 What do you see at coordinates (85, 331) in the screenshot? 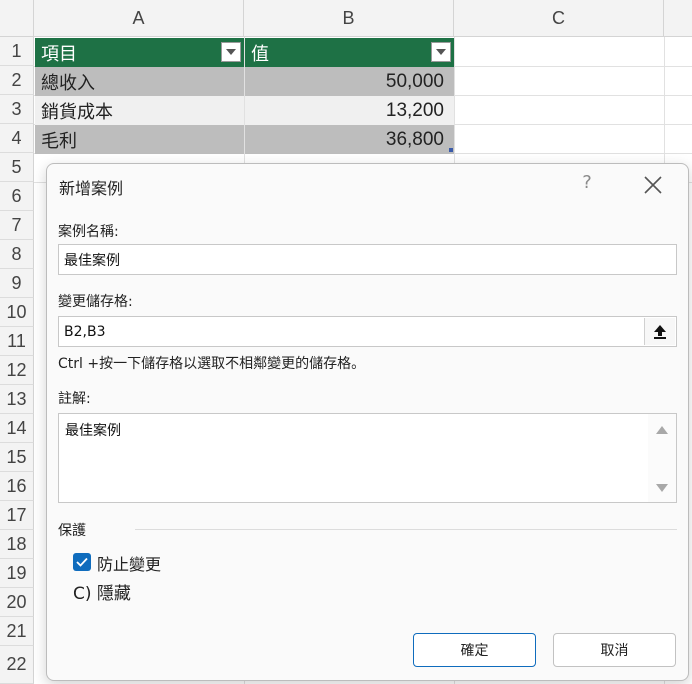
I see `changing-cells-value: B2,B3` at bounding box center [85, 331].